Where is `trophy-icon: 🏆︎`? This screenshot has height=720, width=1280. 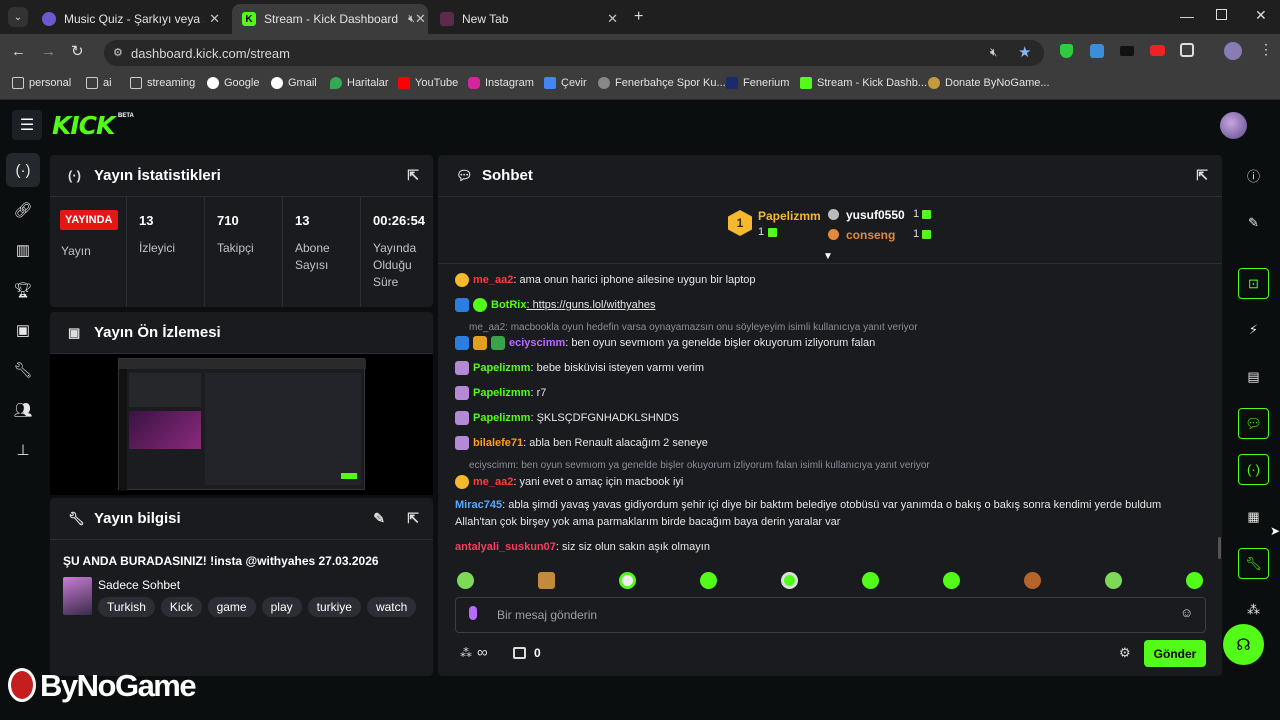
trophy-icon: 🏆︎ is located at coordinates (23, 290).